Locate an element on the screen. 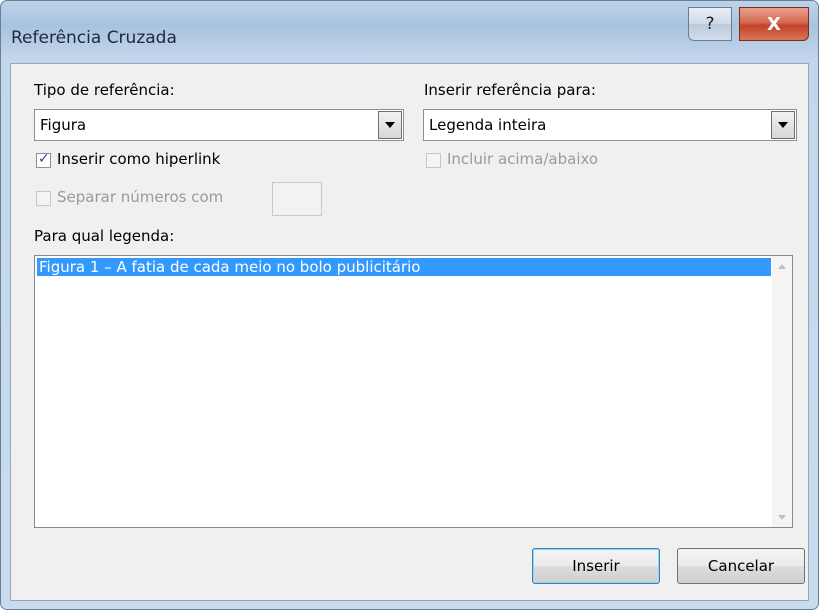 The image size is (819, 610). chevron-up-icon is located at coordinates (782, 266).